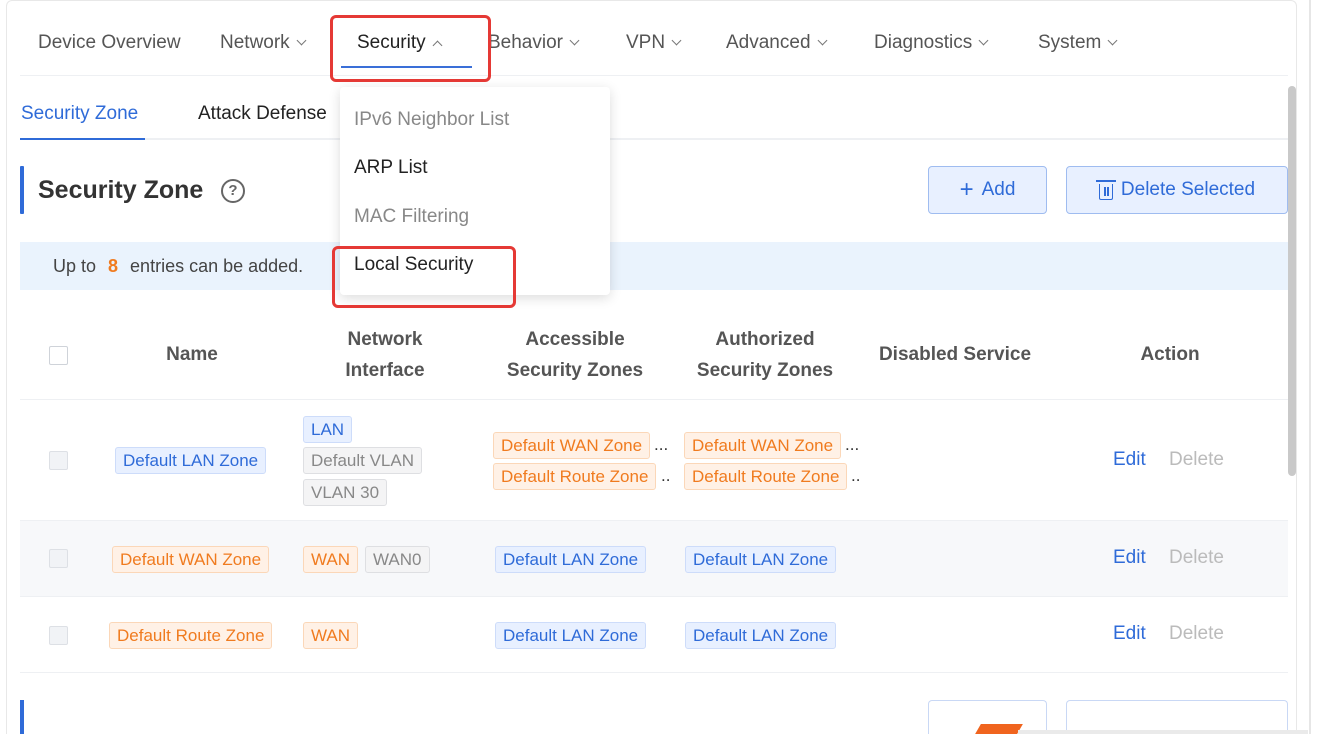 This screenshot has height=734, width=1317. What do you see at coordinates (923, 42) in the screenshot?
I see `nav-label: Diagnostics` at bounding box center [923, 42].